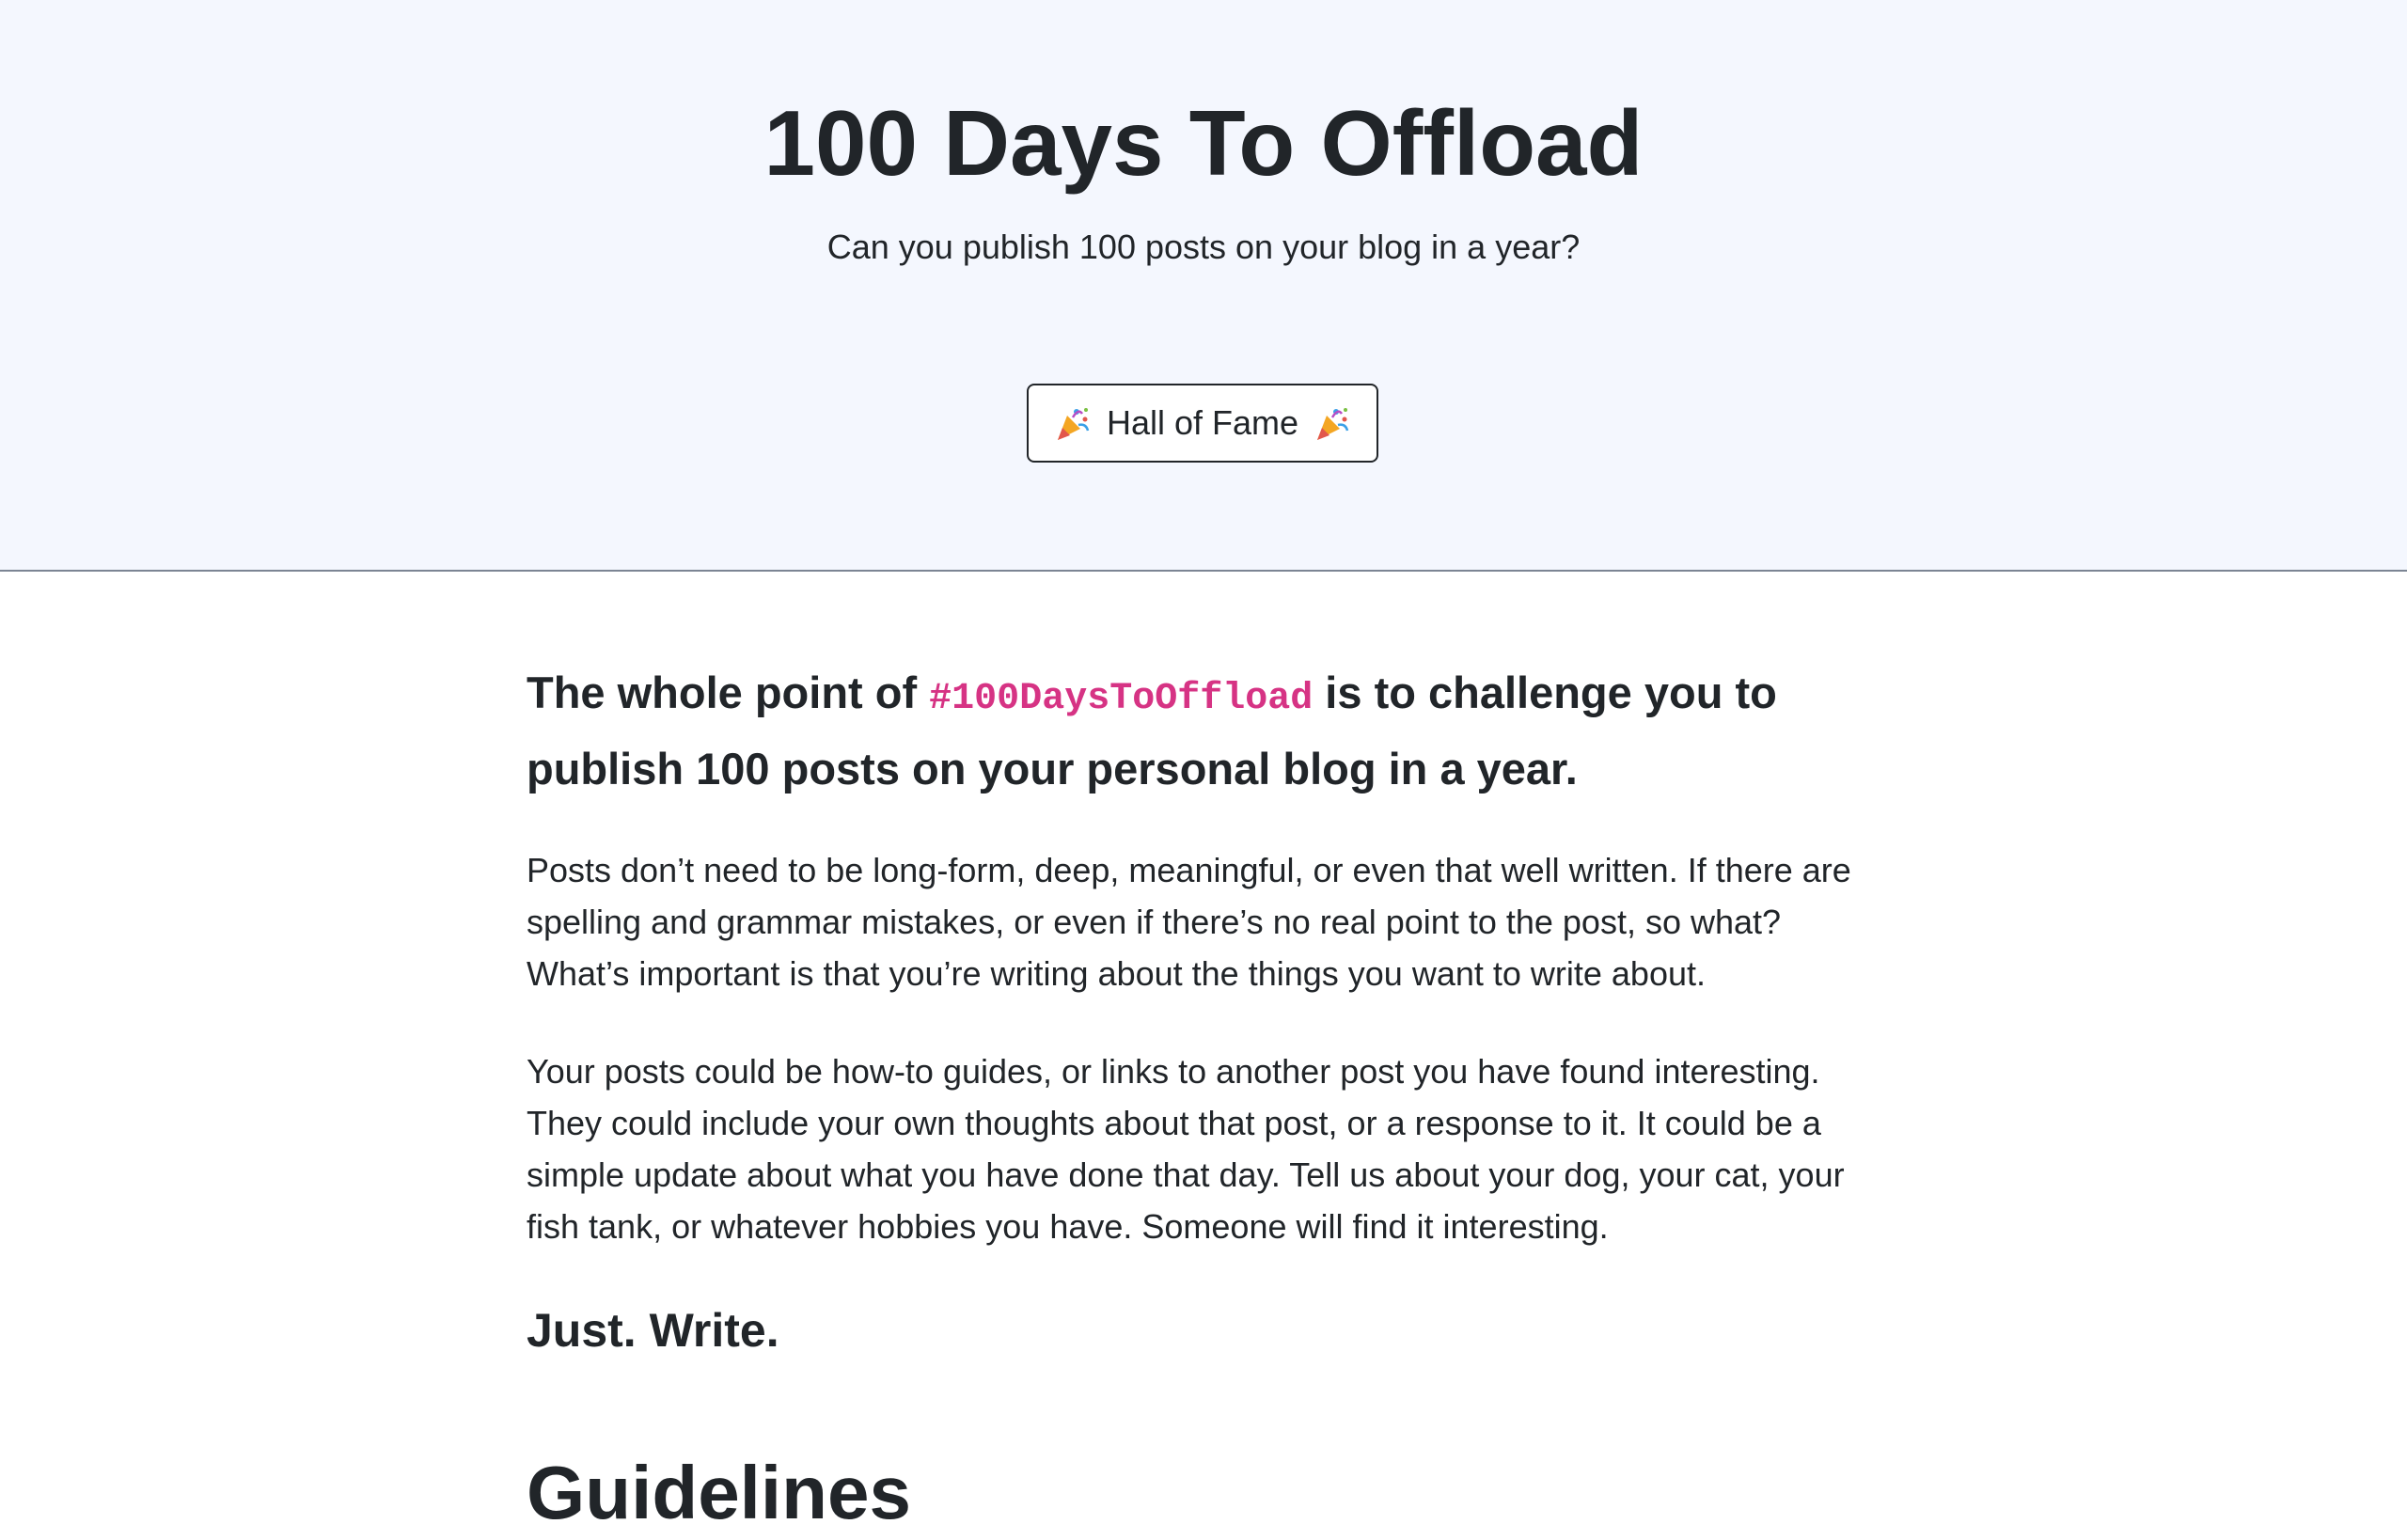  I want to click on guidelines-heading: Guidelines, so click(719, 1492).